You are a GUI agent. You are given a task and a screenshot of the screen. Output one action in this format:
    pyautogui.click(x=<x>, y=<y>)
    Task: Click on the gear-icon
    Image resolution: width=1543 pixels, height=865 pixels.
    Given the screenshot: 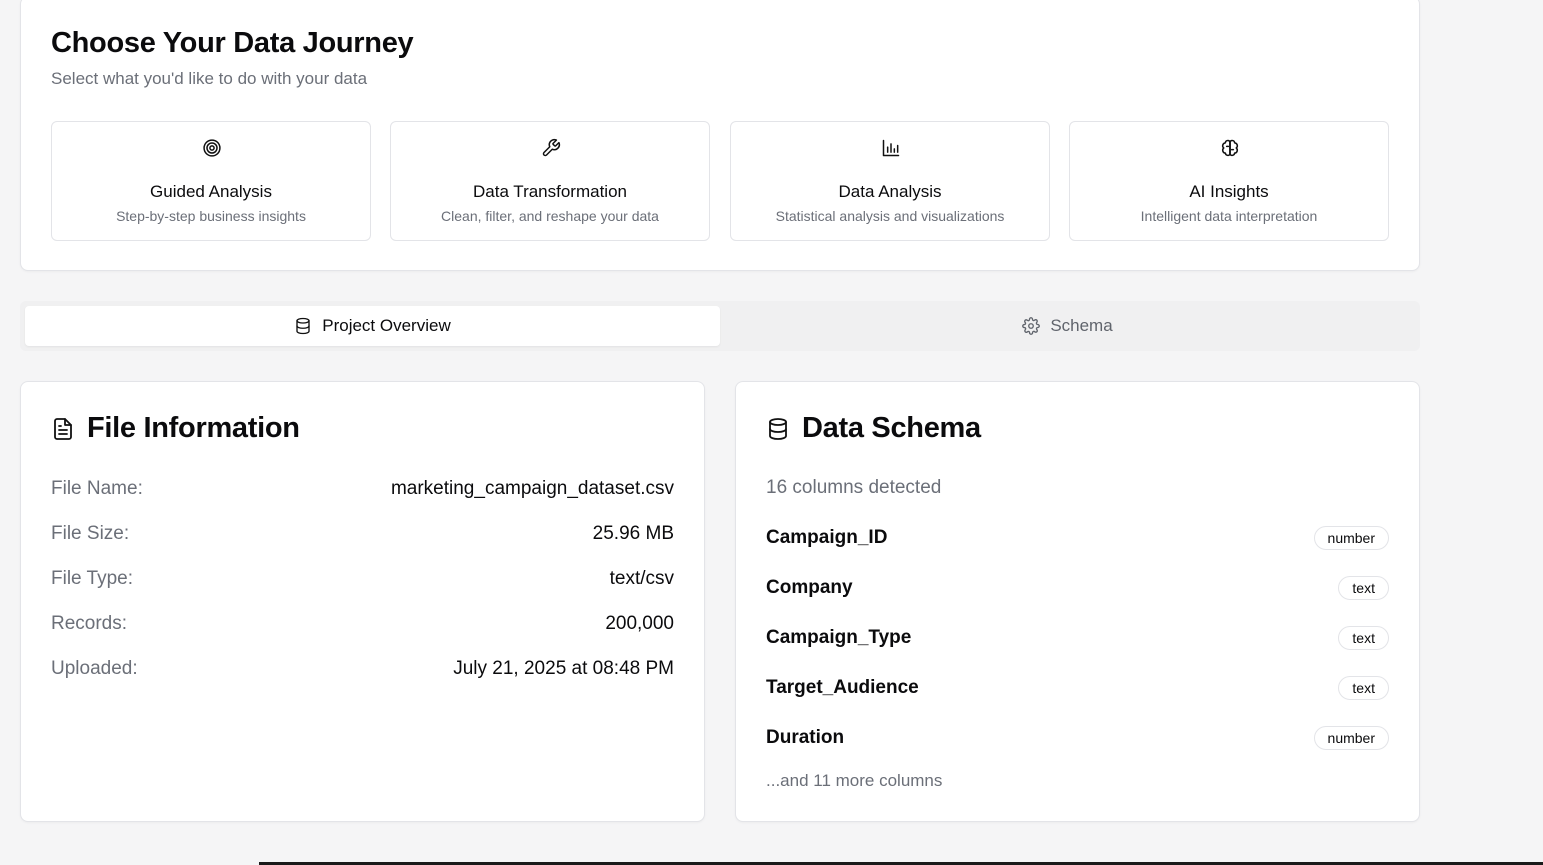 What is the action you would take?
    pyautogui.click(x=1031, y=326)
    